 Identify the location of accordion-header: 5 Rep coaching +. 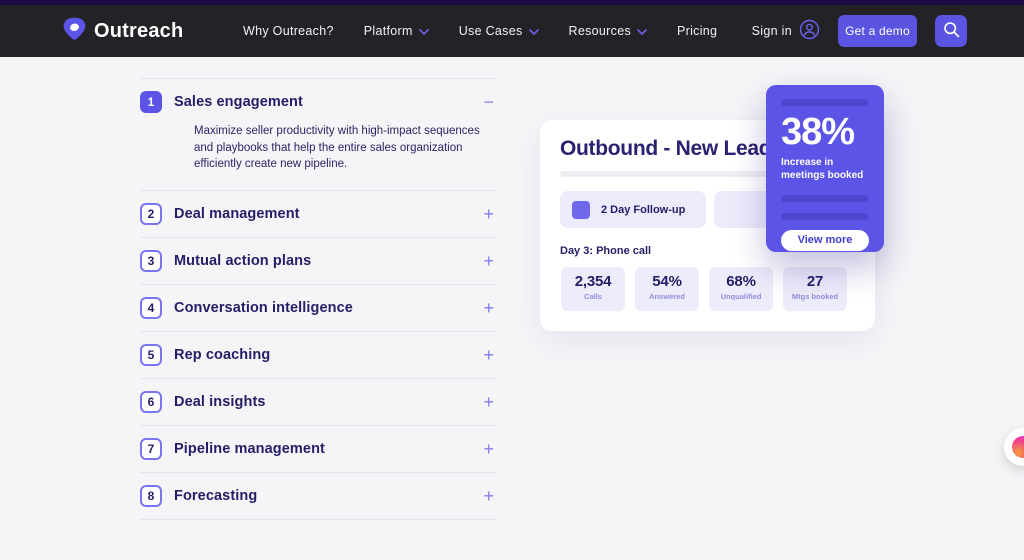
(318, 355).